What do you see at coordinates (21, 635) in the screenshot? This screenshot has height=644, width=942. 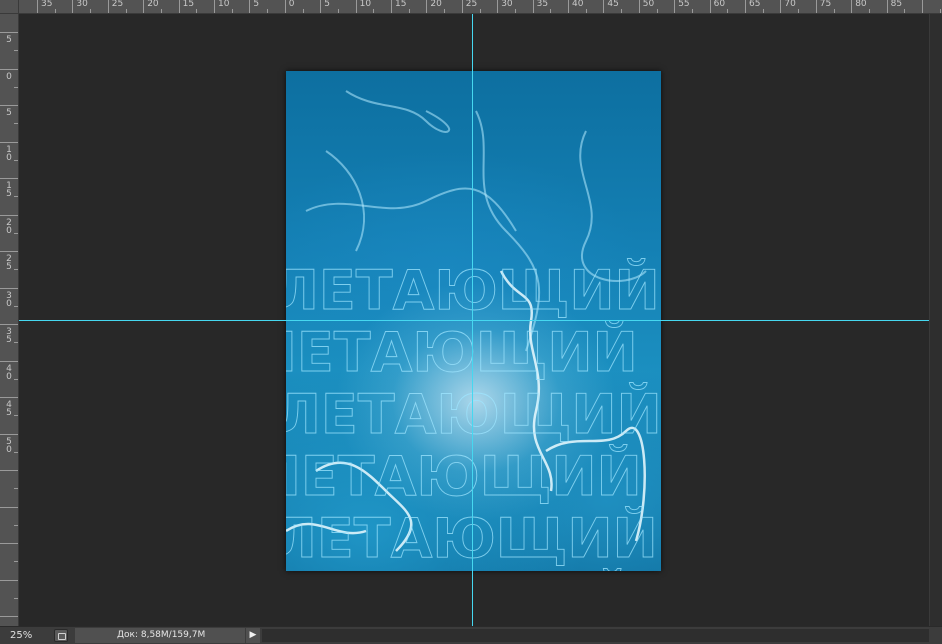 I see `zoom-level: 25%` at bounding box center [21, 635].